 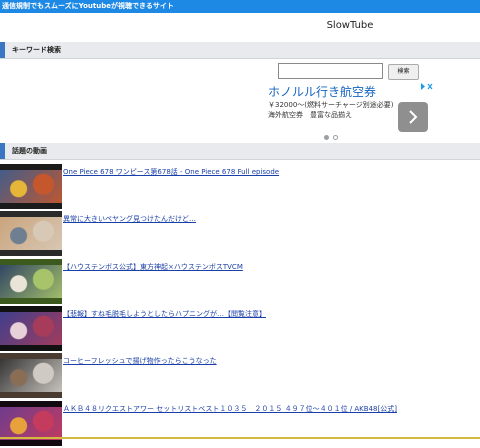 What do you see at coordinates (240, 6) in the screenshot?
I see `top-banner: 通信規制でもスムーズにYoutubeが視聴できるサイト` at bounding box center [240, 6].